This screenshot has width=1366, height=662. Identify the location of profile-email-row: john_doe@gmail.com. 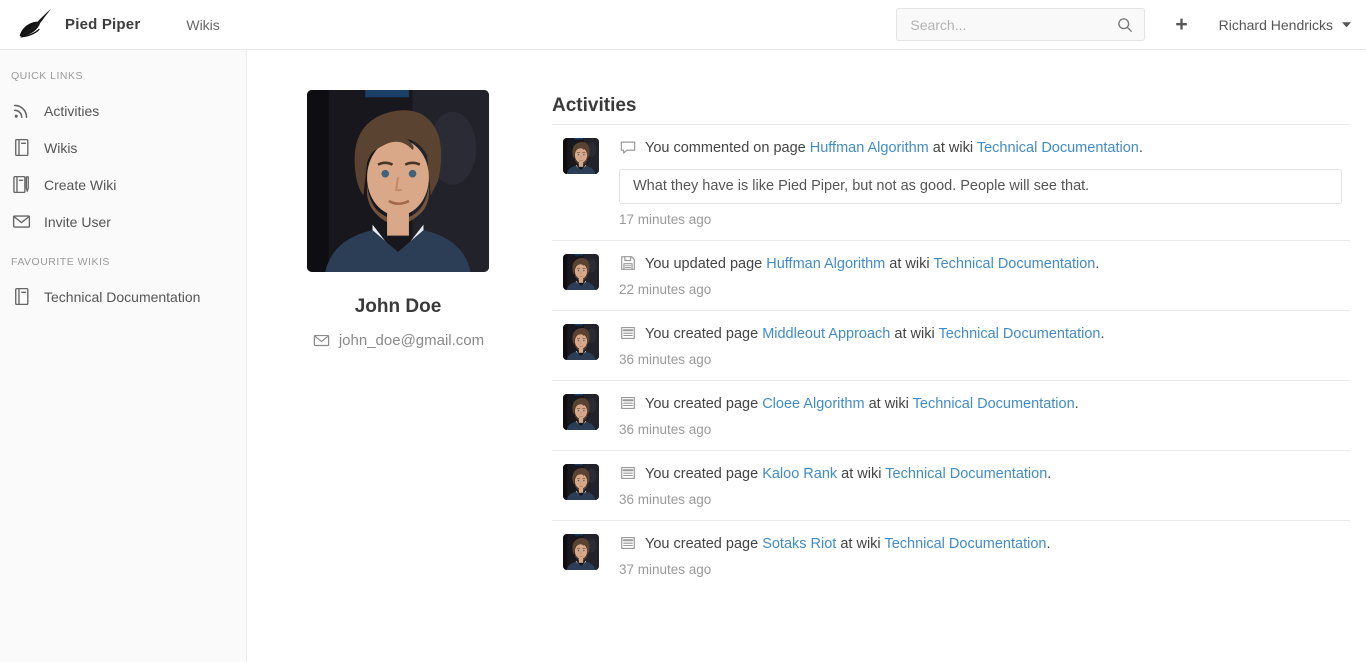
(398, 340).